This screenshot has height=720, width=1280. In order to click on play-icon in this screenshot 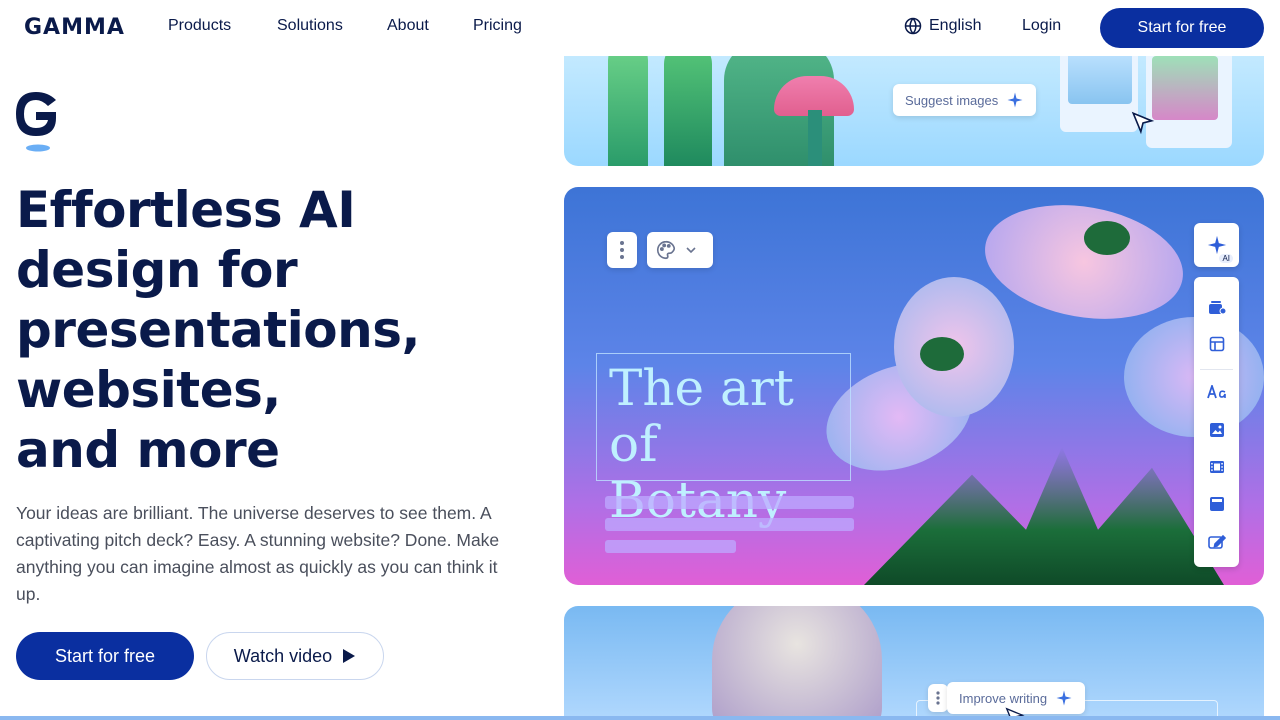, I will do `click(349, 656)`.